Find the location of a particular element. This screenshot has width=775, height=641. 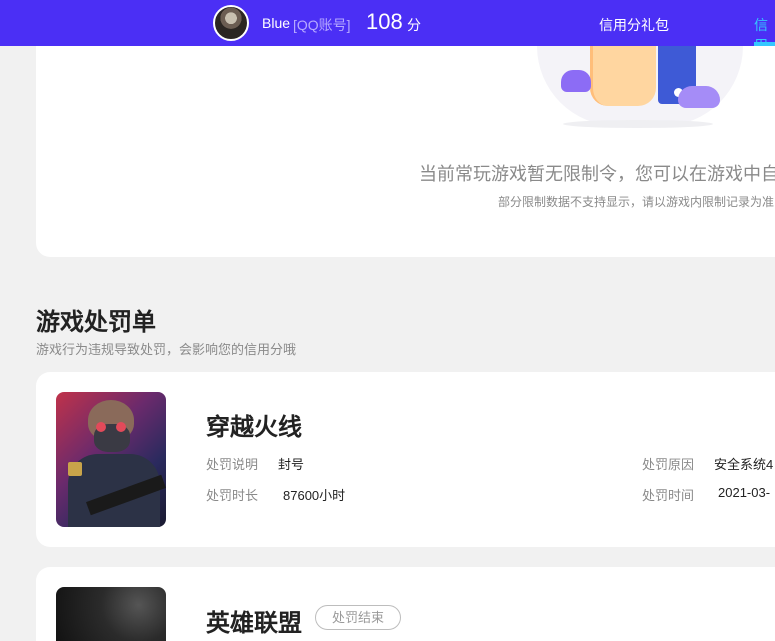

penalty-desc-value: 封号 is located at coordinates (291, 463).